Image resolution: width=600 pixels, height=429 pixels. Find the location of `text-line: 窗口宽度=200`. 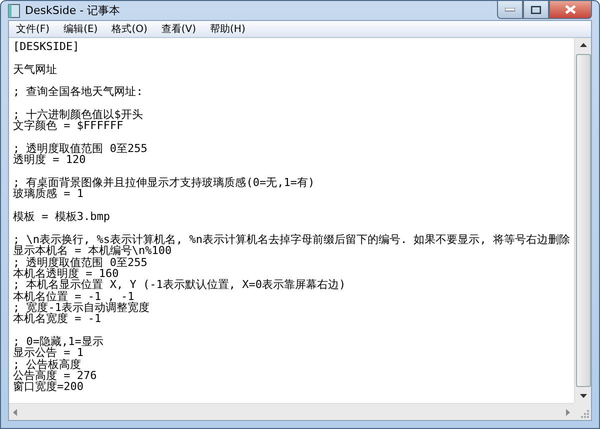

text-line: 窗口宽度=200 is located at coordinates (48, 387).